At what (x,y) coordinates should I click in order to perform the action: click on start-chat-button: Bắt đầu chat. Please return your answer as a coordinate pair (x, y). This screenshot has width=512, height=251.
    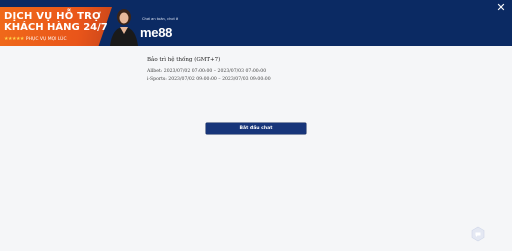
    Looking at the image, I should click on (256, 128).